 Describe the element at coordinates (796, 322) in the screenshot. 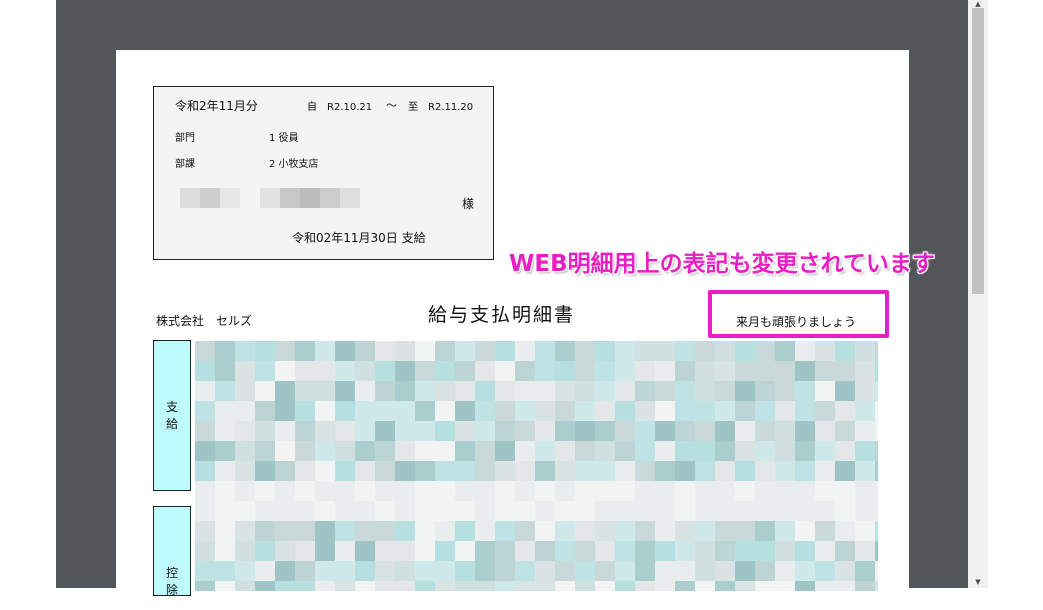

I see `message-text: 来月も頑張りましょう` at that location.